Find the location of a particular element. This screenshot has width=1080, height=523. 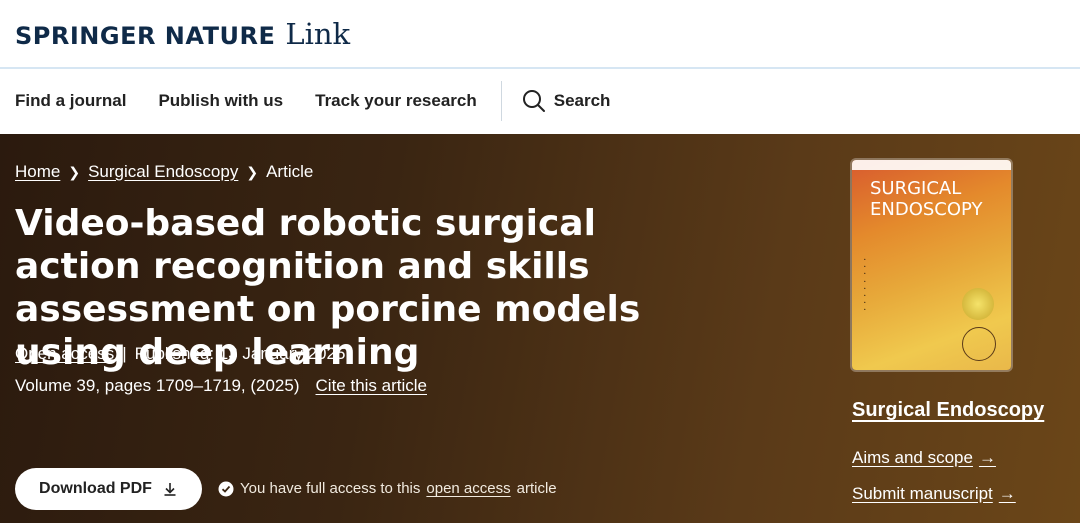

journal-cover-image: SURGICAL ENDOSCOPY • • • • • • • • is located at coordinates (931, 265).